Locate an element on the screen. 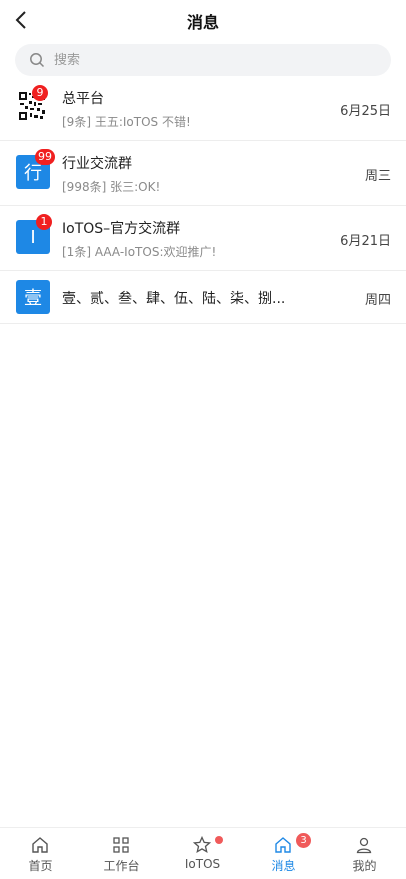 The image size is (406, 879). conversation-name: 行业交流群 is located at coordinates (97, 164).